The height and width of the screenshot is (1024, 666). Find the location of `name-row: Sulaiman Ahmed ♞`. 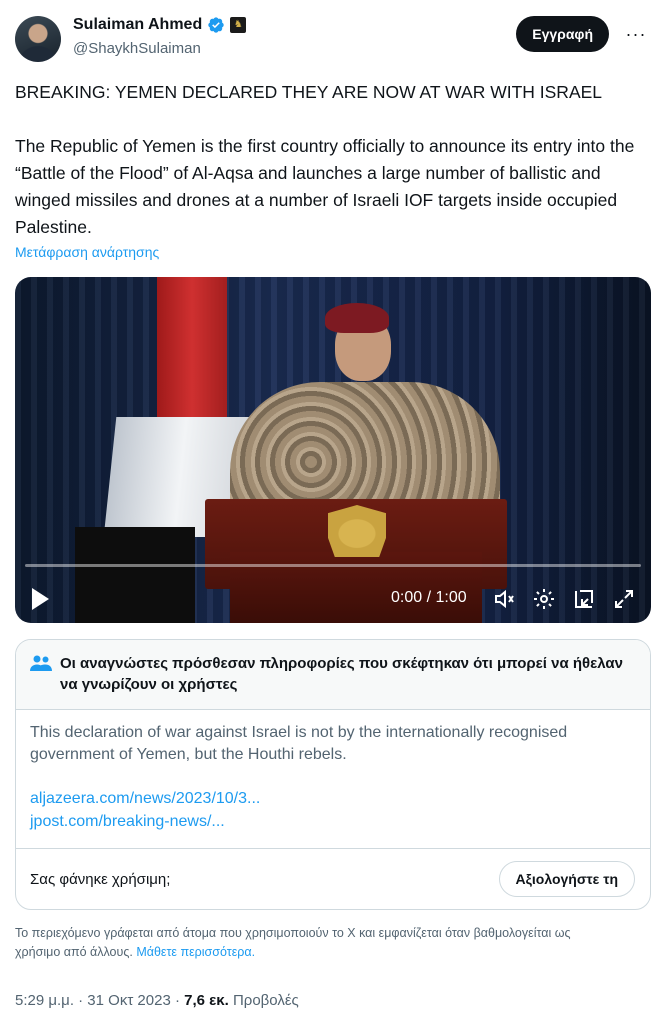

name-row: Sulaiman Ahmed ♞ is located at coordinates (160, 25).